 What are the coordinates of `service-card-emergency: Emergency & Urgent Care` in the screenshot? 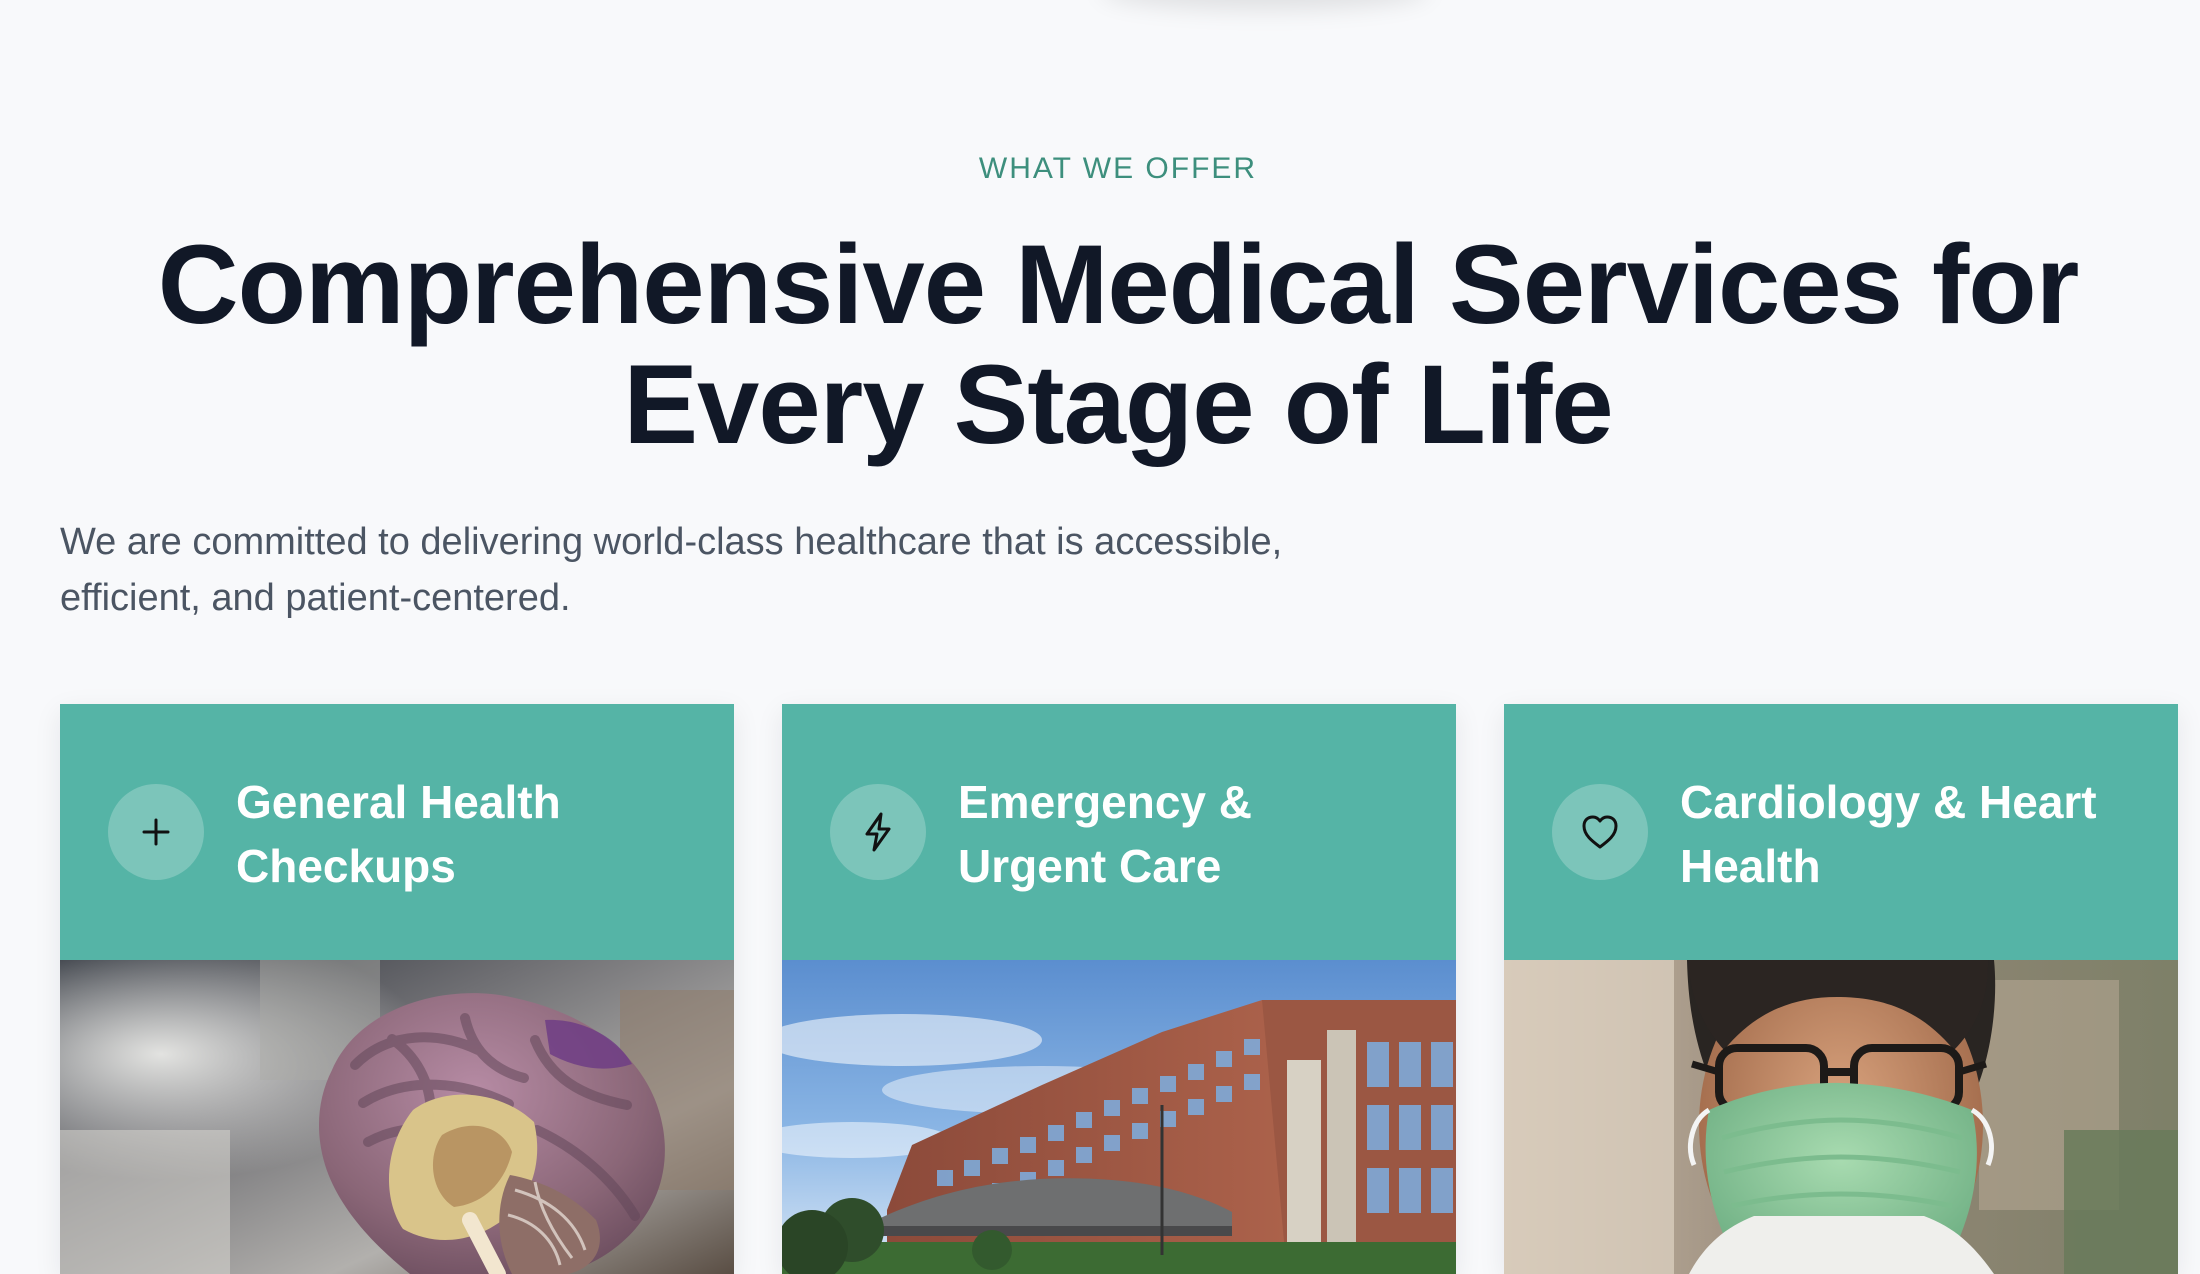 It's located at (1119, 989).